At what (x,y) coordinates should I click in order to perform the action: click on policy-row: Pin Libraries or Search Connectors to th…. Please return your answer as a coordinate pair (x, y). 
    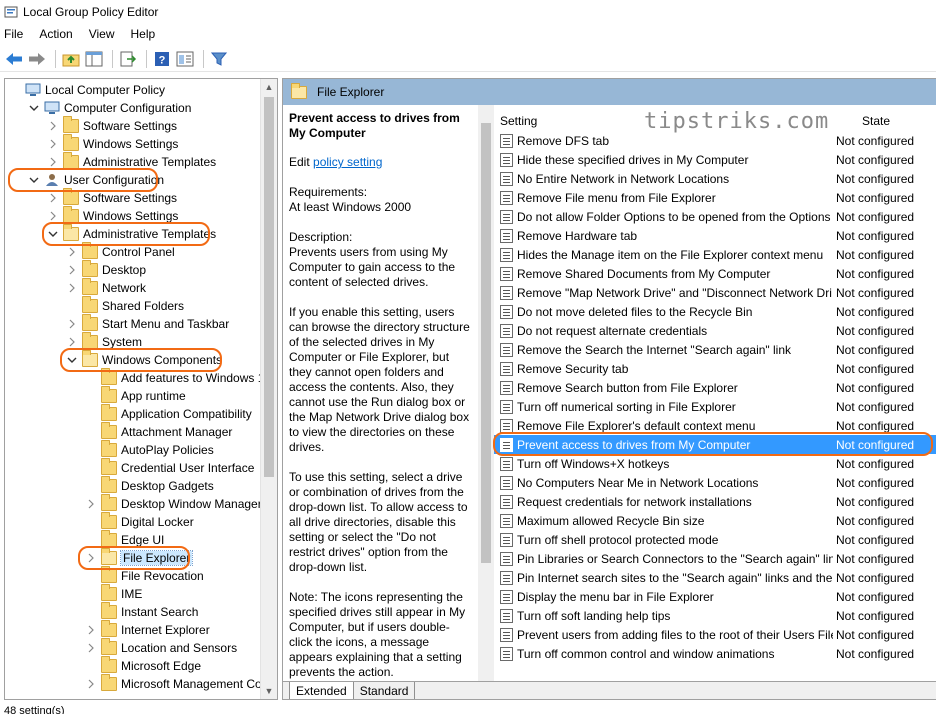
    Looking at the image, I should click on (715, 558).